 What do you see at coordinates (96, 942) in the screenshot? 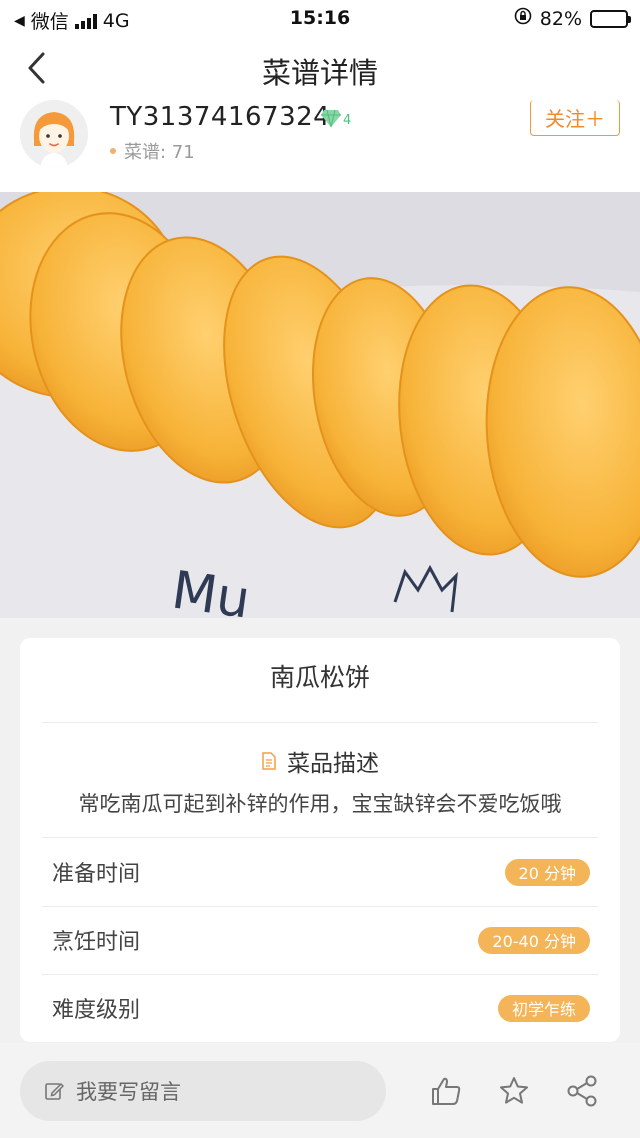
I see `row-label: 烹饪时间` at bounding box center [96, 942].